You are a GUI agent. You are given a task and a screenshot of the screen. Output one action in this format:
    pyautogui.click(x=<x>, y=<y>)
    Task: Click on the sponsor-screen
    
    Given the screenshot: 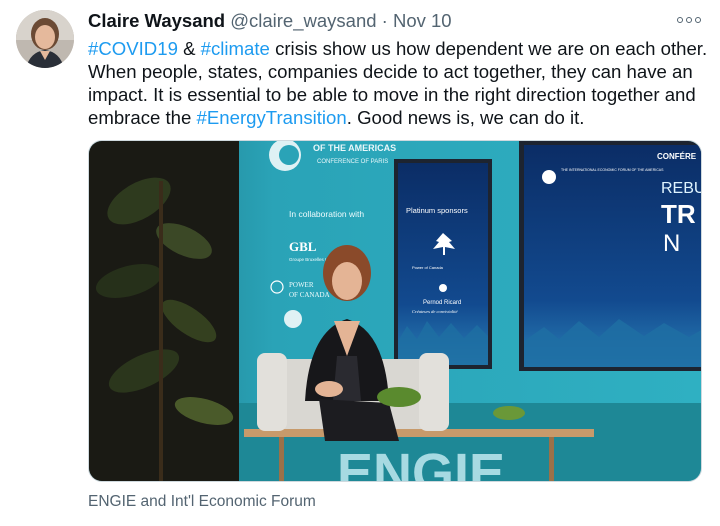 What is the action you would take?
    pyautogui.click(x=443, y=264)
    